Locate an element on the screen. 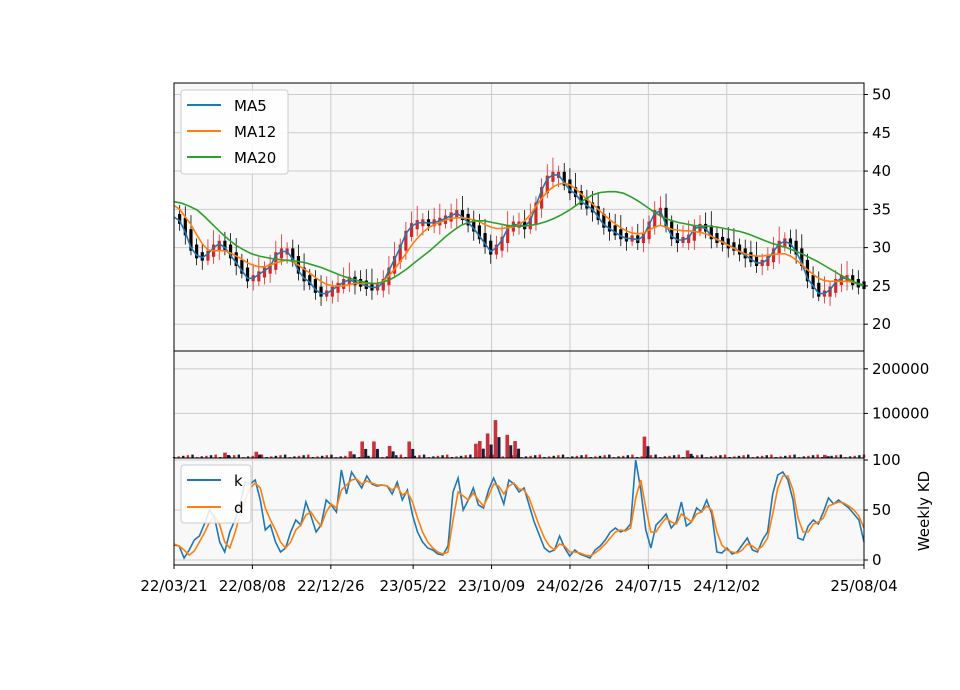  kd-y-axis-label: Weekly KD is located at coordinates (924, 511).